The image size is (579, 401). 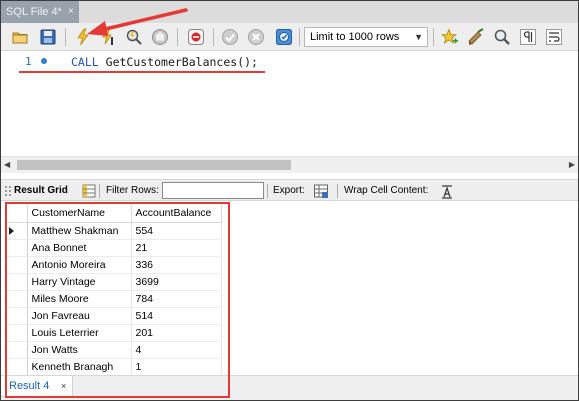 I want to click on table-row: Miles Moore 784, so click(x=114, y=299).